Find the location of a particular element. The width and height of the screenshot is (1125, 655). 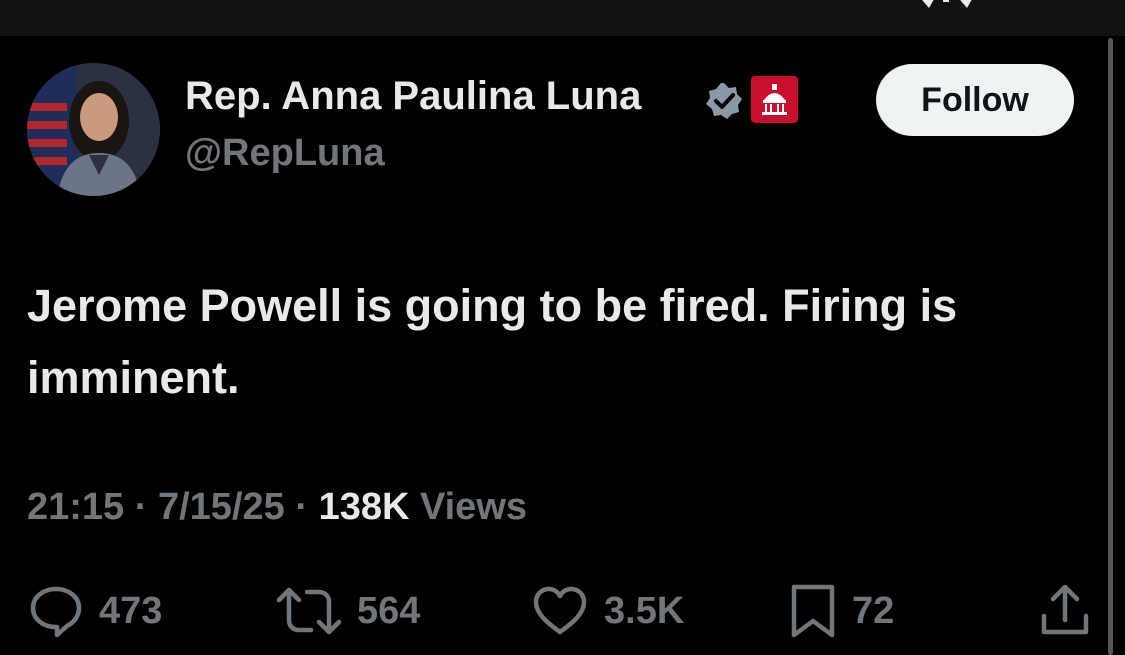

share-icon is located at coordinates (1065, 609).